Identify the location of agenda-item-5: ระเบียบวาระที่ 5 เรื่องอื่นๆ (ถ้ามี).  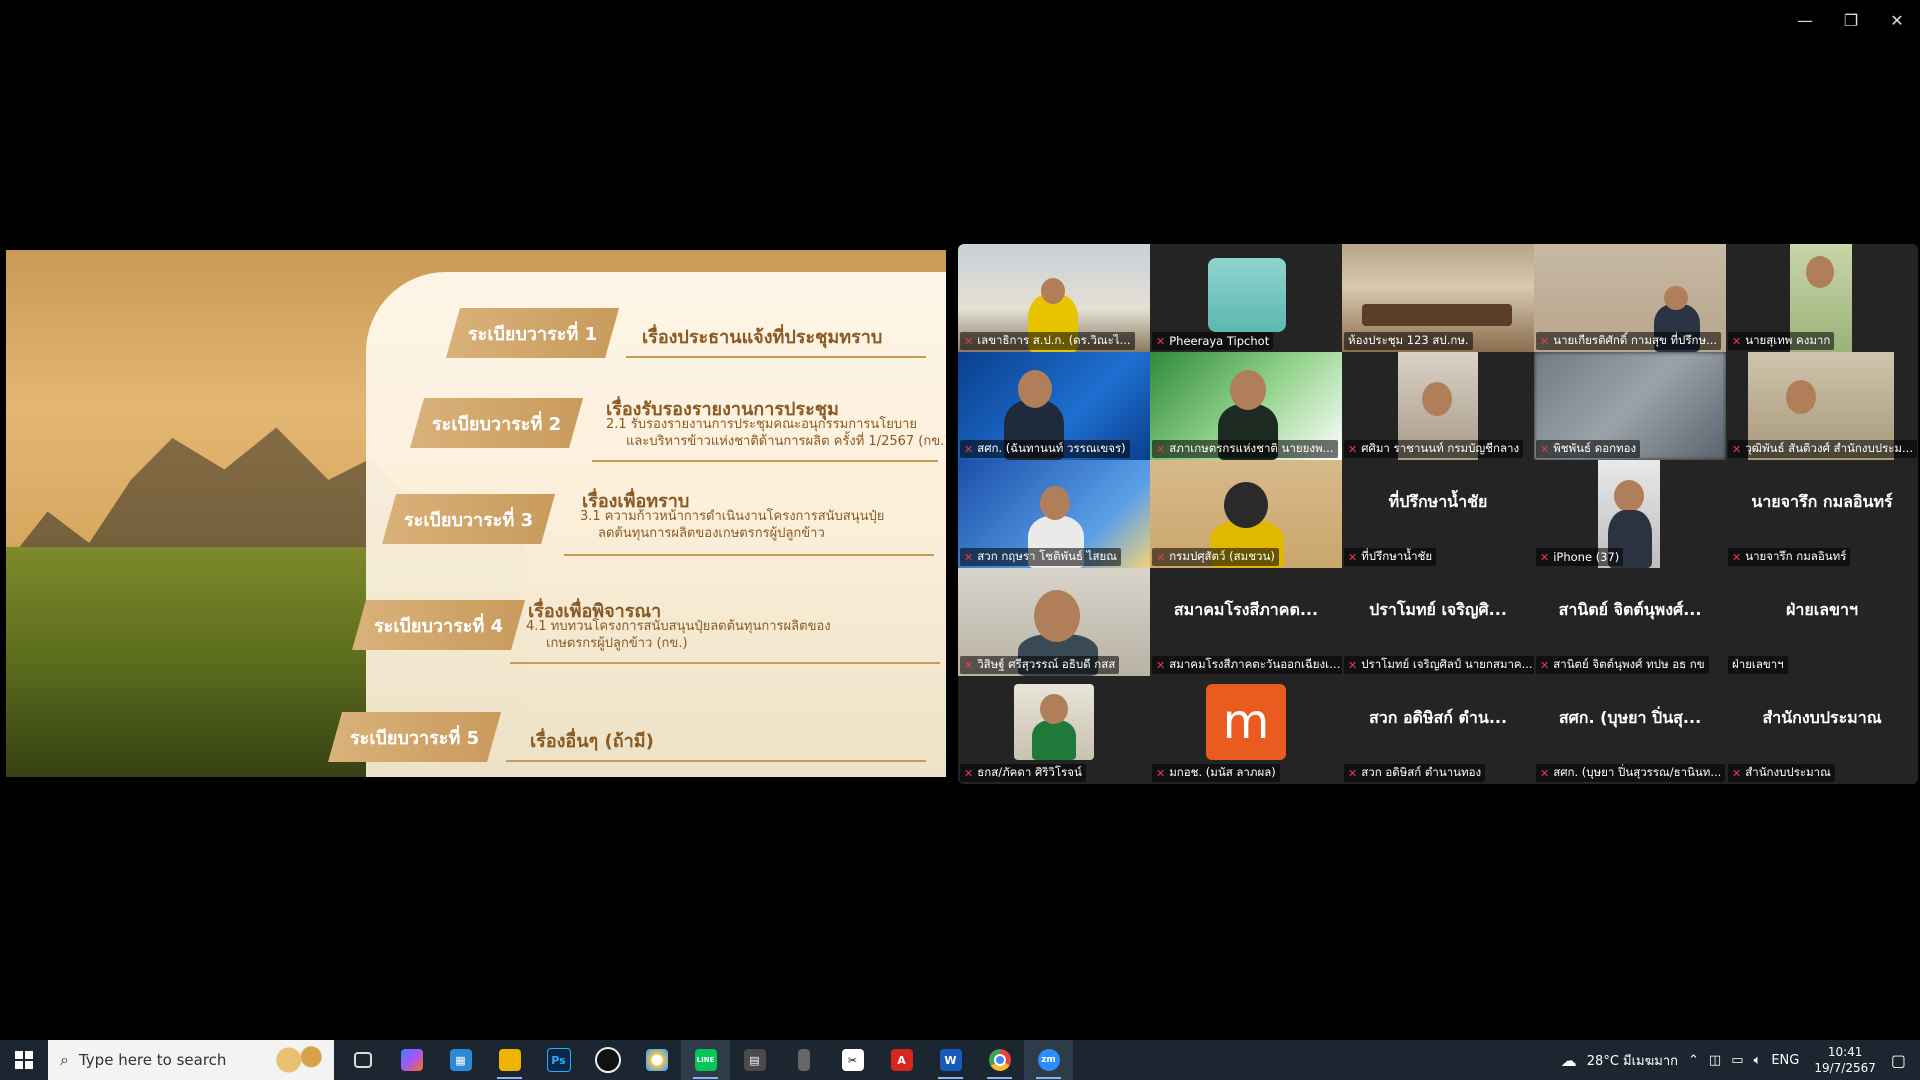
(633, 737).